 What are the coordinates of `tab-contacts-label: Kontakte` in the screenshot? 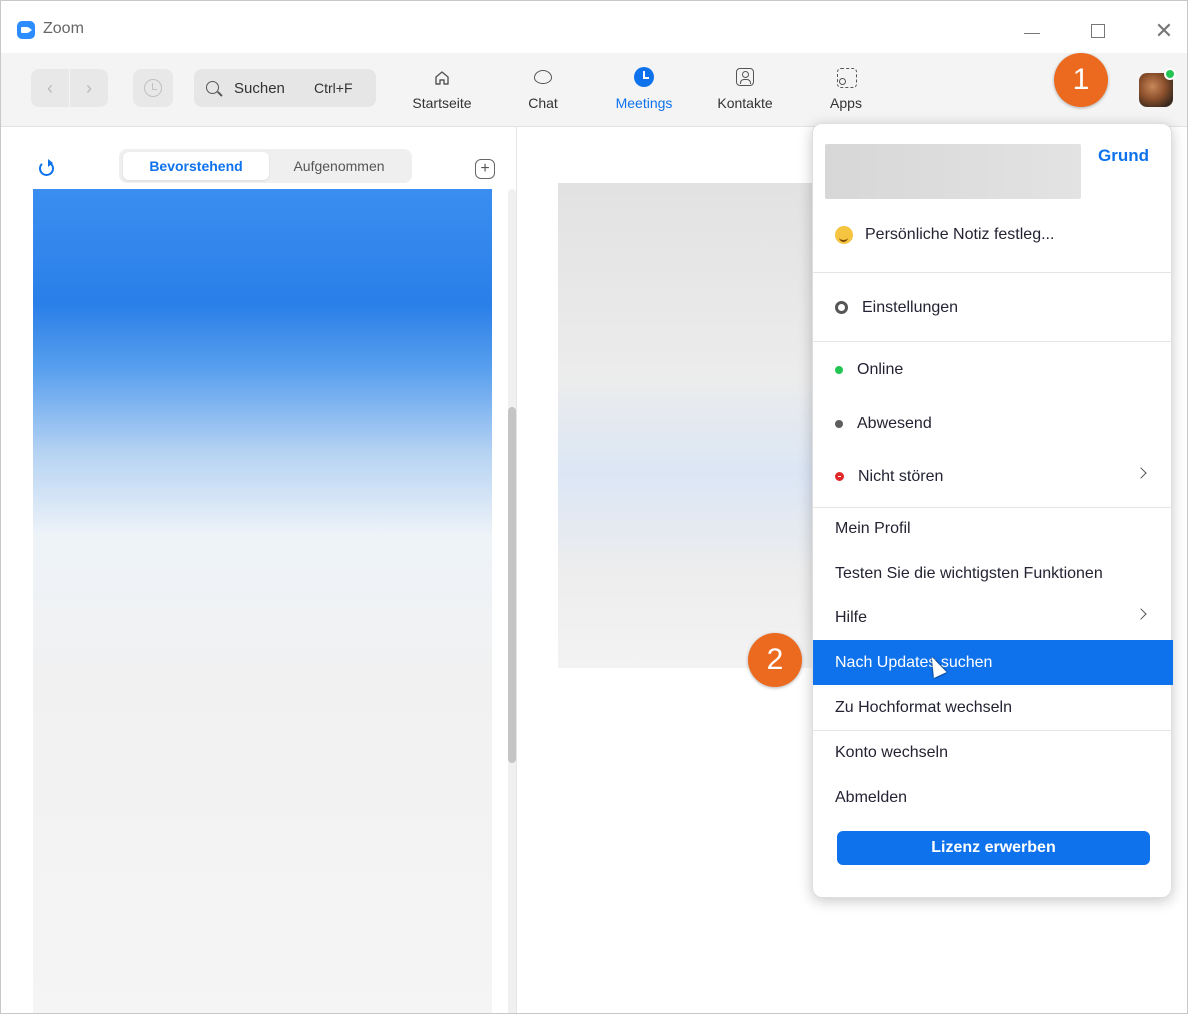 It's located at (745, 103).